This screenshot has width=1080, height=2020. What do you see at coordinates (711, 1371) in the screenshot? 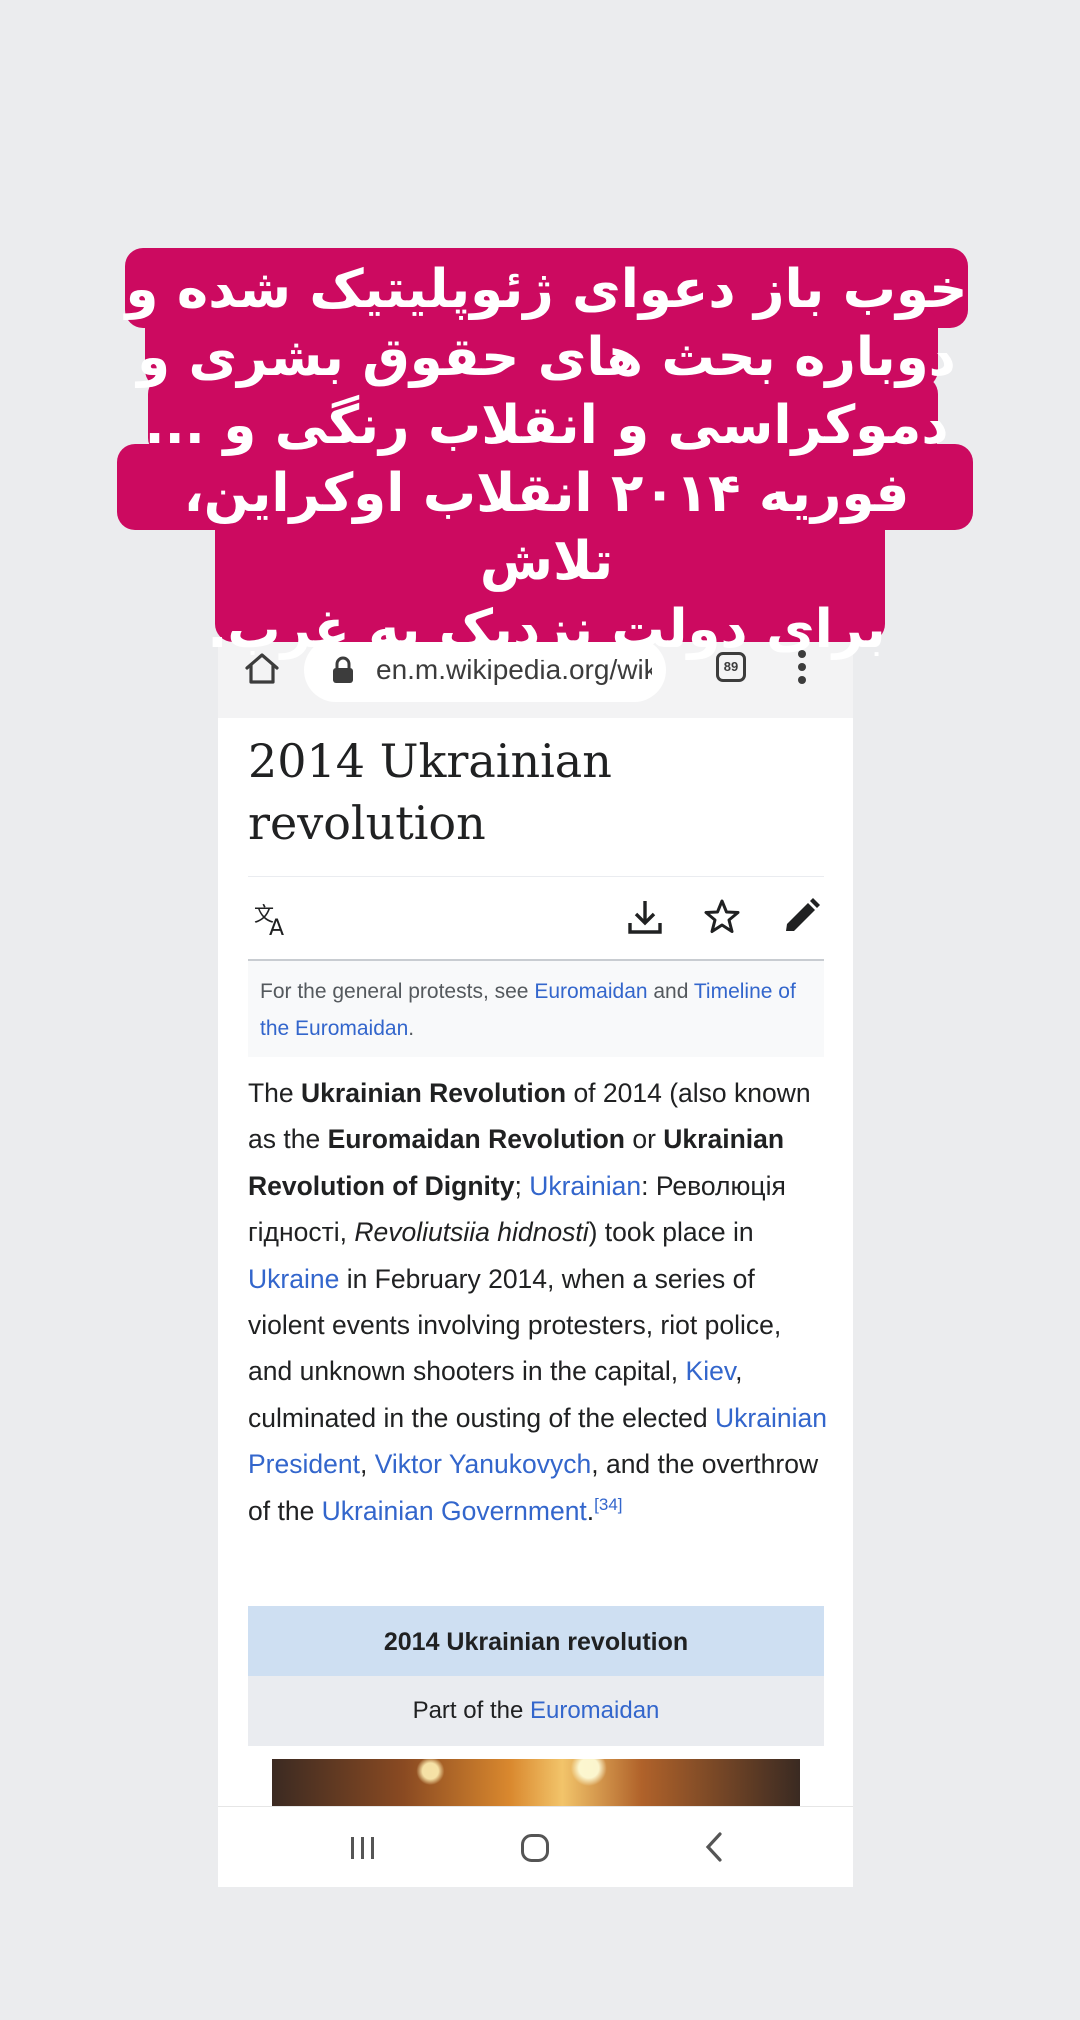
I see `link-kiev: Kiev` at bounding box center [711, 1371].